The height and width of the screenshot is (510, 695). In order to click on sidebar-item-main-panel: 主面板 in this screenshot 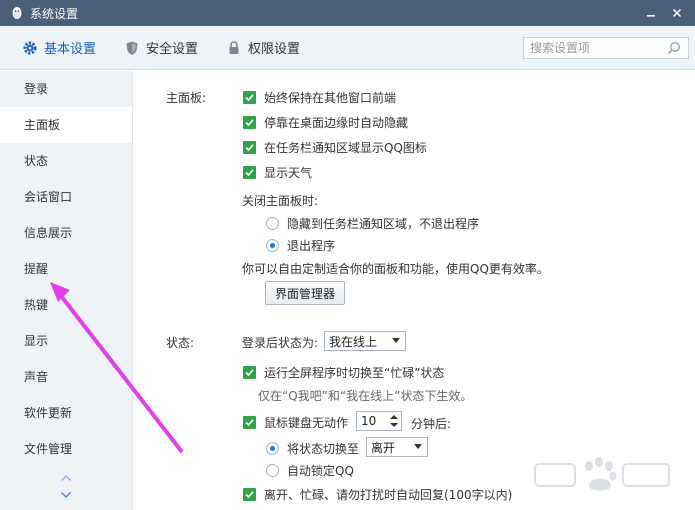, I will do `click(66, 125)`.